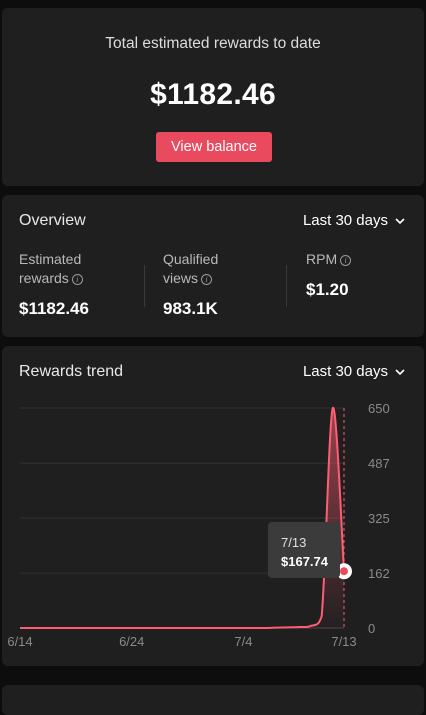 This screenshot has height=715, width=426. What do you see at coordinates (343, 641) in the screenshot?
I see `x-tick-label: 7/13` at bounding box center [343, 641].